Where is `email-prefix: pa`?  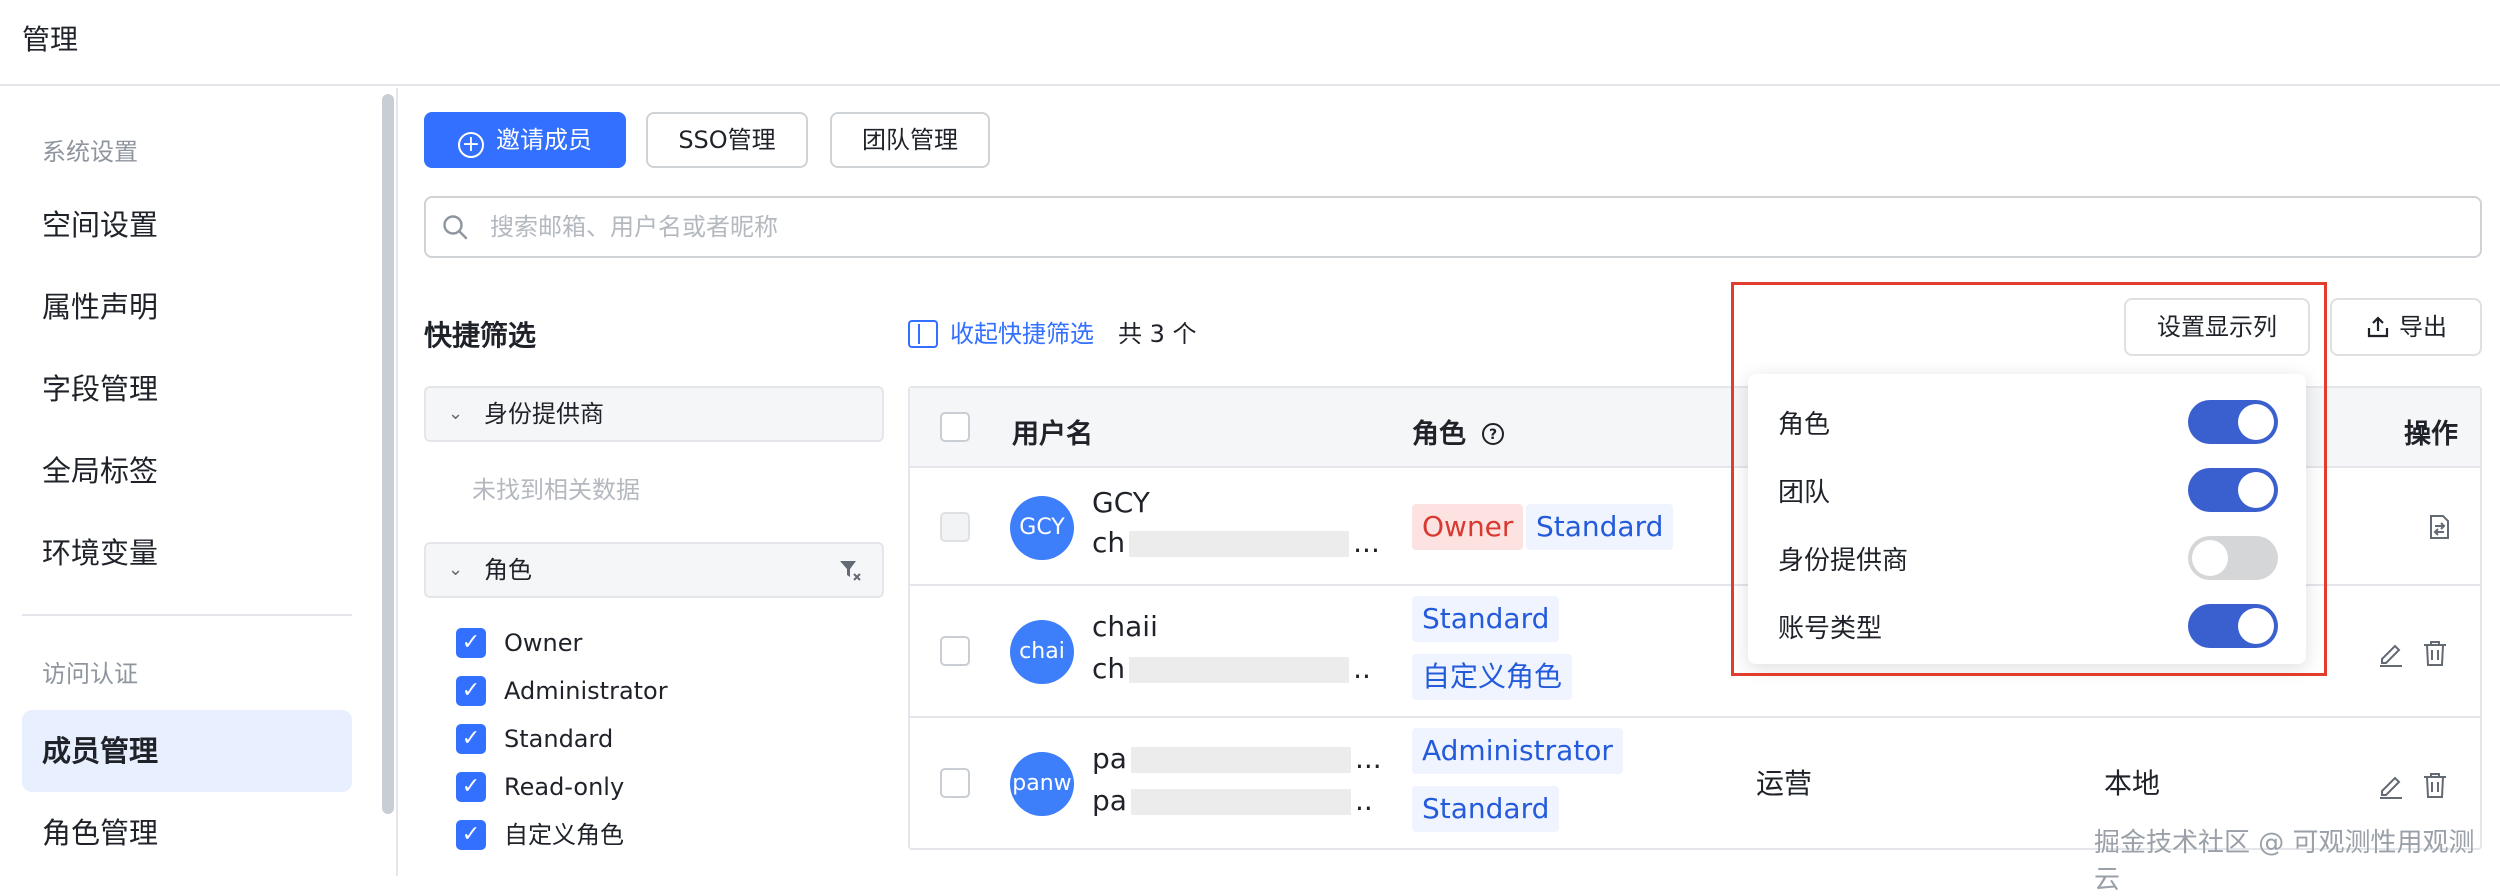 email-prefix: pa is located at coordinates (1109, 800).